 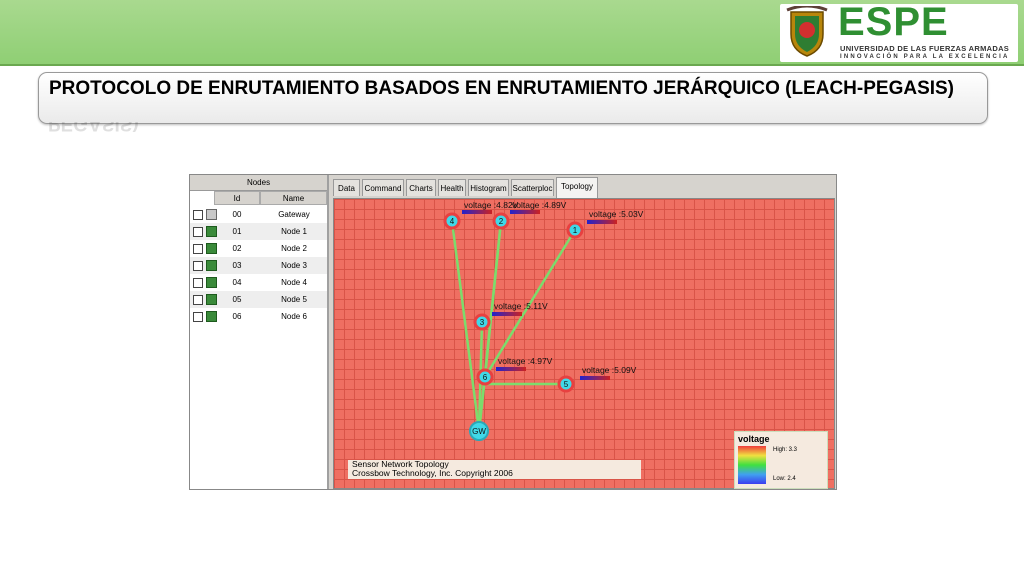 What do you see at coordinates (521, 306) in the screenshot?
I see `voltage-label: voltage :5.11V` at bounding box center [521, 306].